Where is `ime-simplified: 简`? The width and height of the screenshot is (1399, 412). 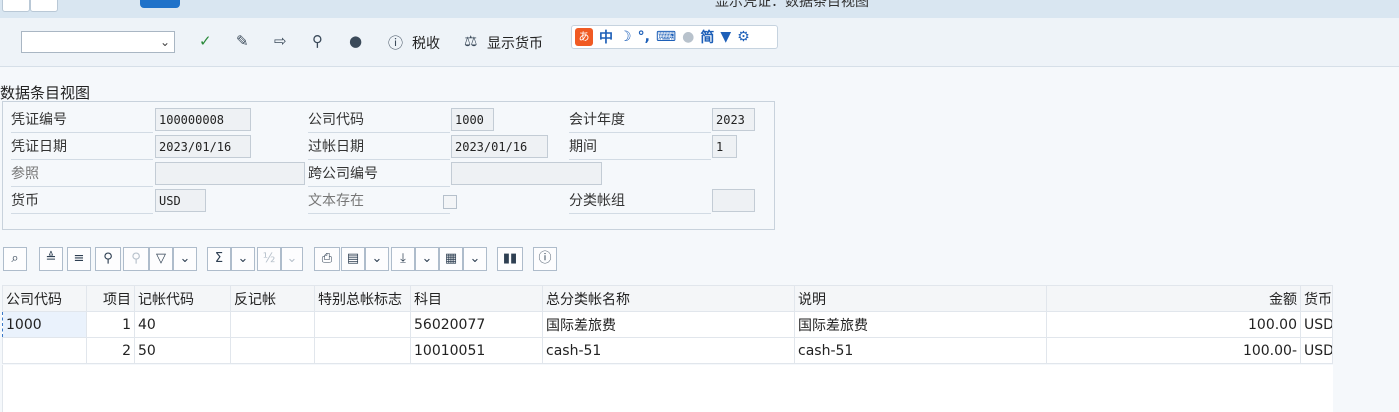 ime-simplified: 简 is located at coordinates (707, 37).